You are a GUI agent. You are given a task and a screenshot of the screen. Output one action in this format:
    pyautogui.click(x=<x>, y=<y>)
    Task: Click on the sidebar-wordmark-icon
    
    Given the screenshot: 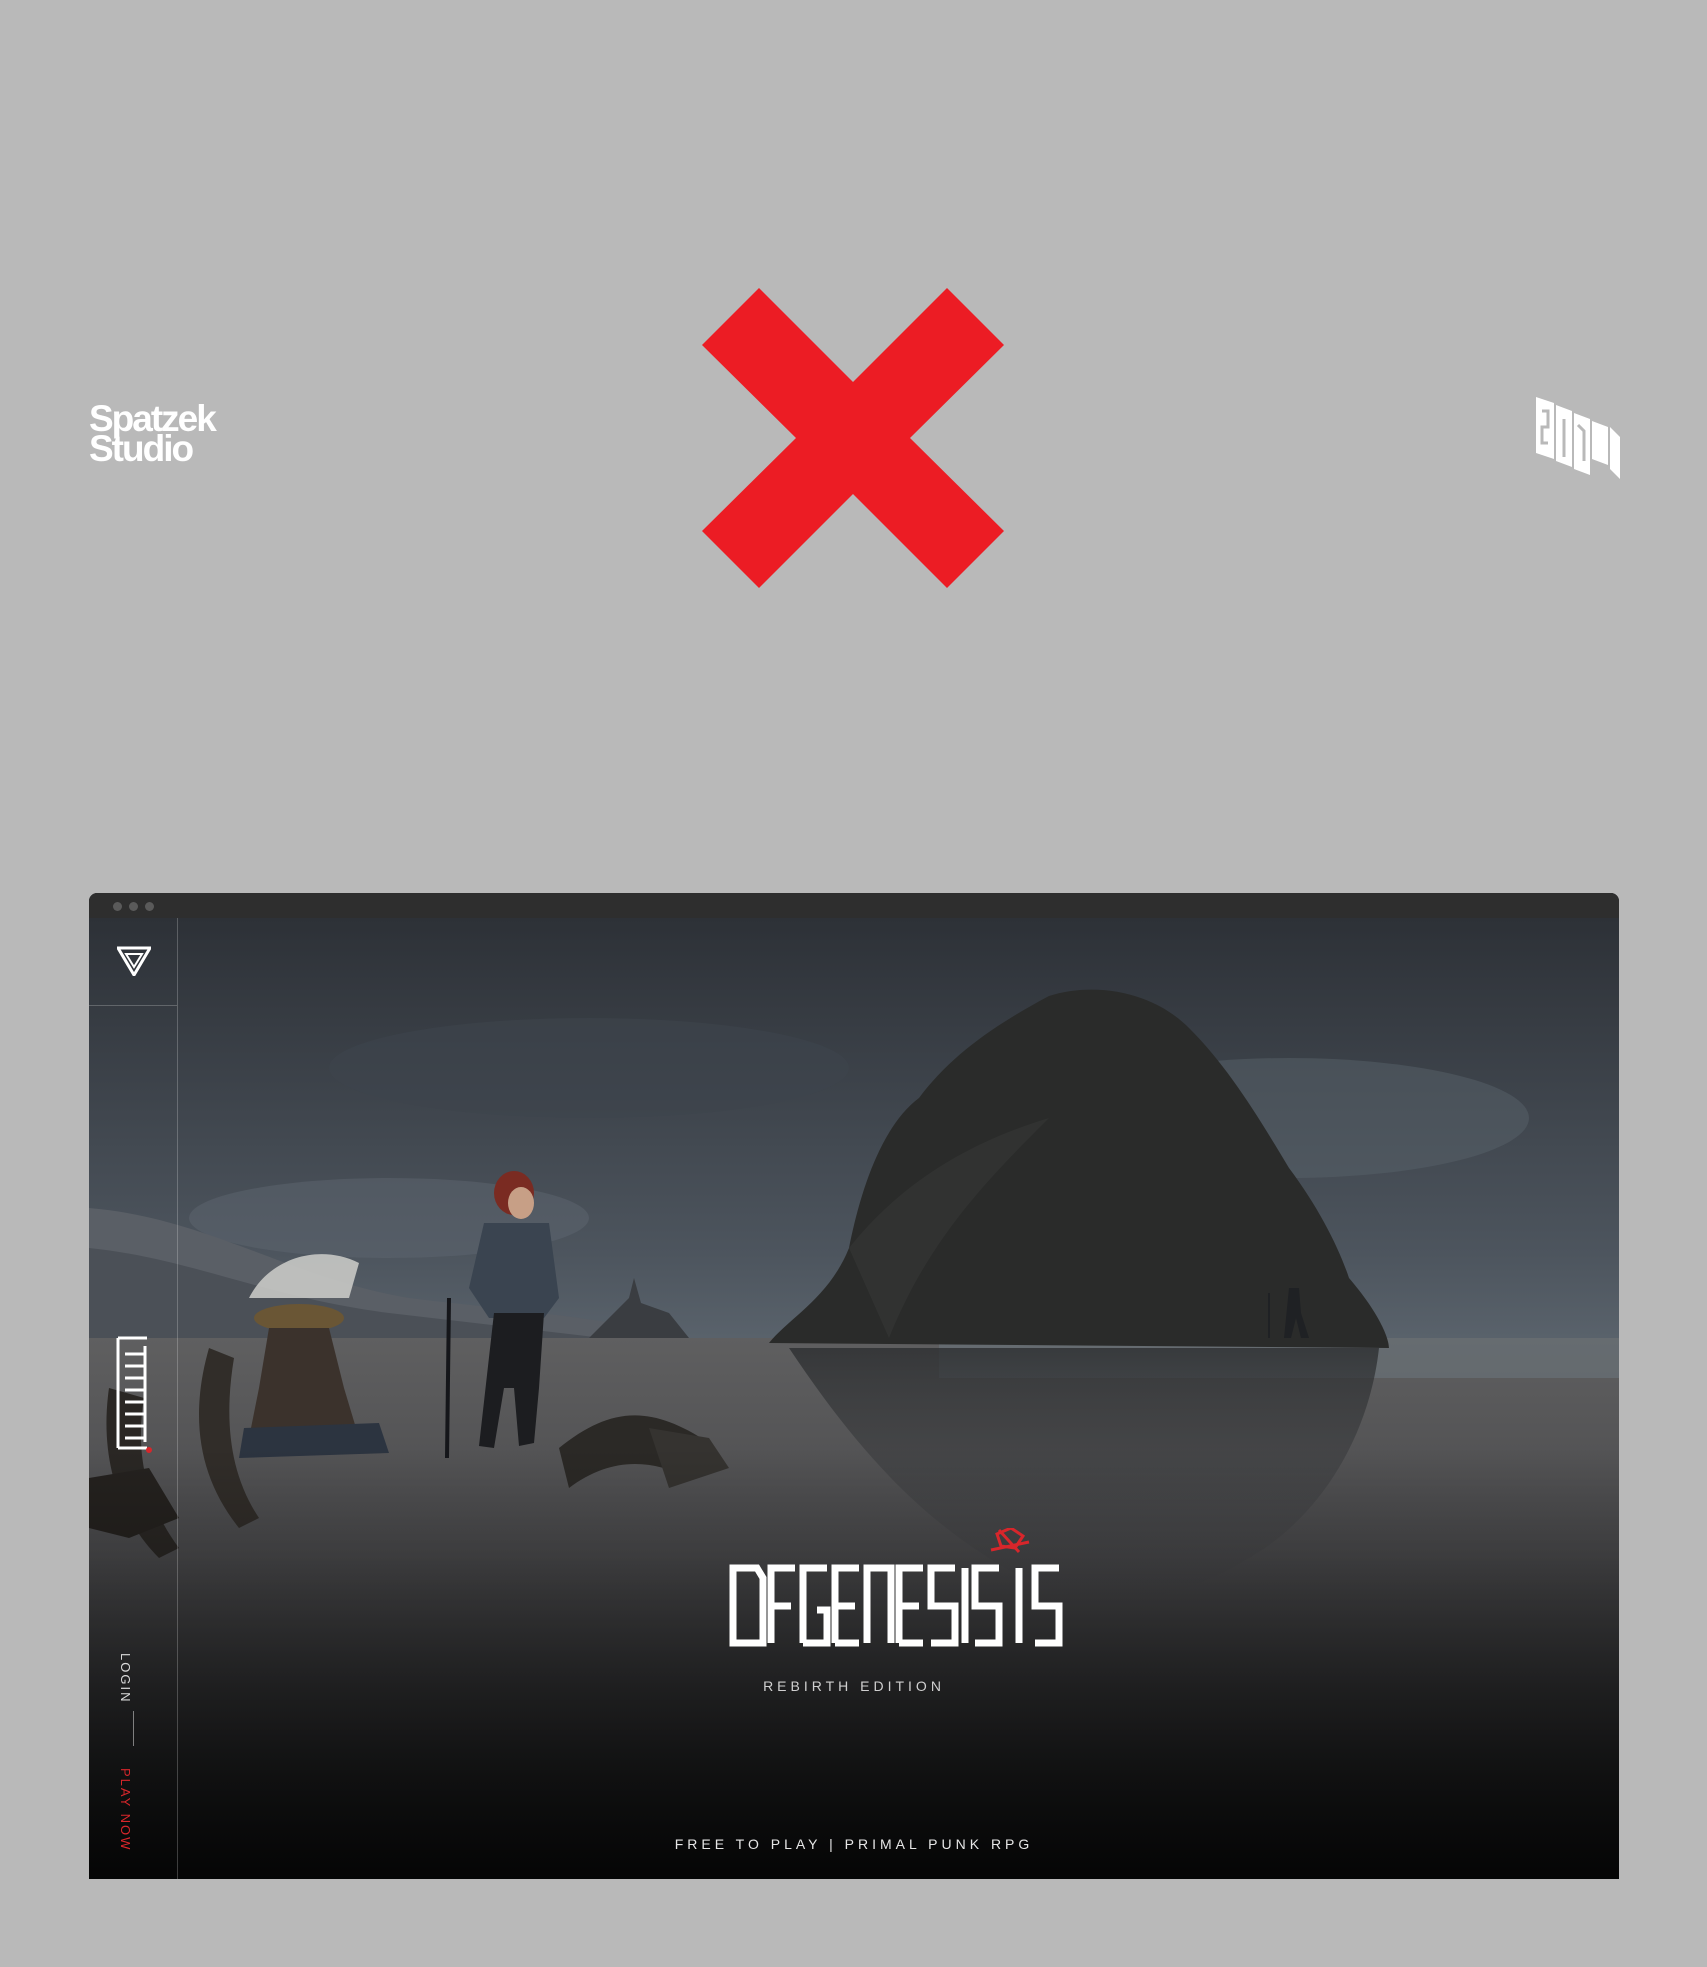 What is the action you would take?
    pyautogui.click(x=134, y=1394)
    